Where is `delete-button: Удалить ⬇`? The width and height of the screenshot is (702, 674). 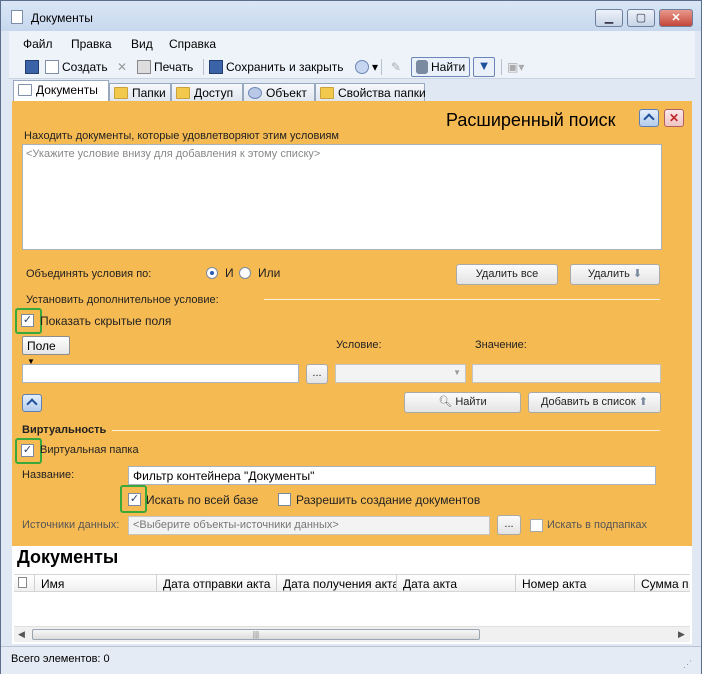 delete-button: Удалить ⬇ is located at coordinates (615, 274).